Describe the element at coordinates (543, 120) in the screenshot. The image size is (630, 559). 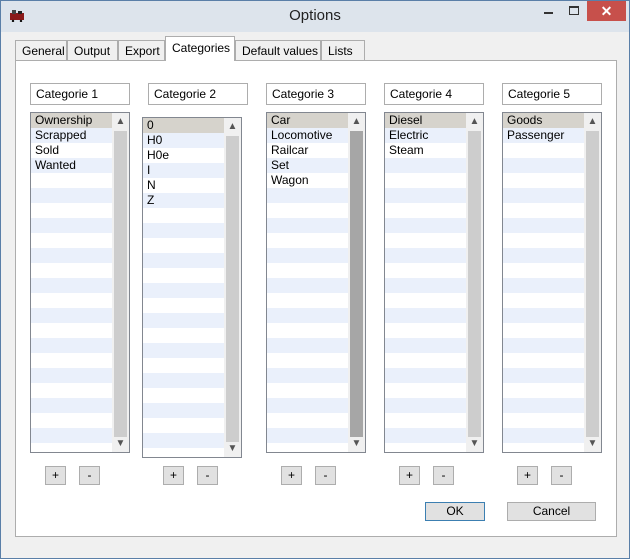
I see `list-item: Goods` at that location.